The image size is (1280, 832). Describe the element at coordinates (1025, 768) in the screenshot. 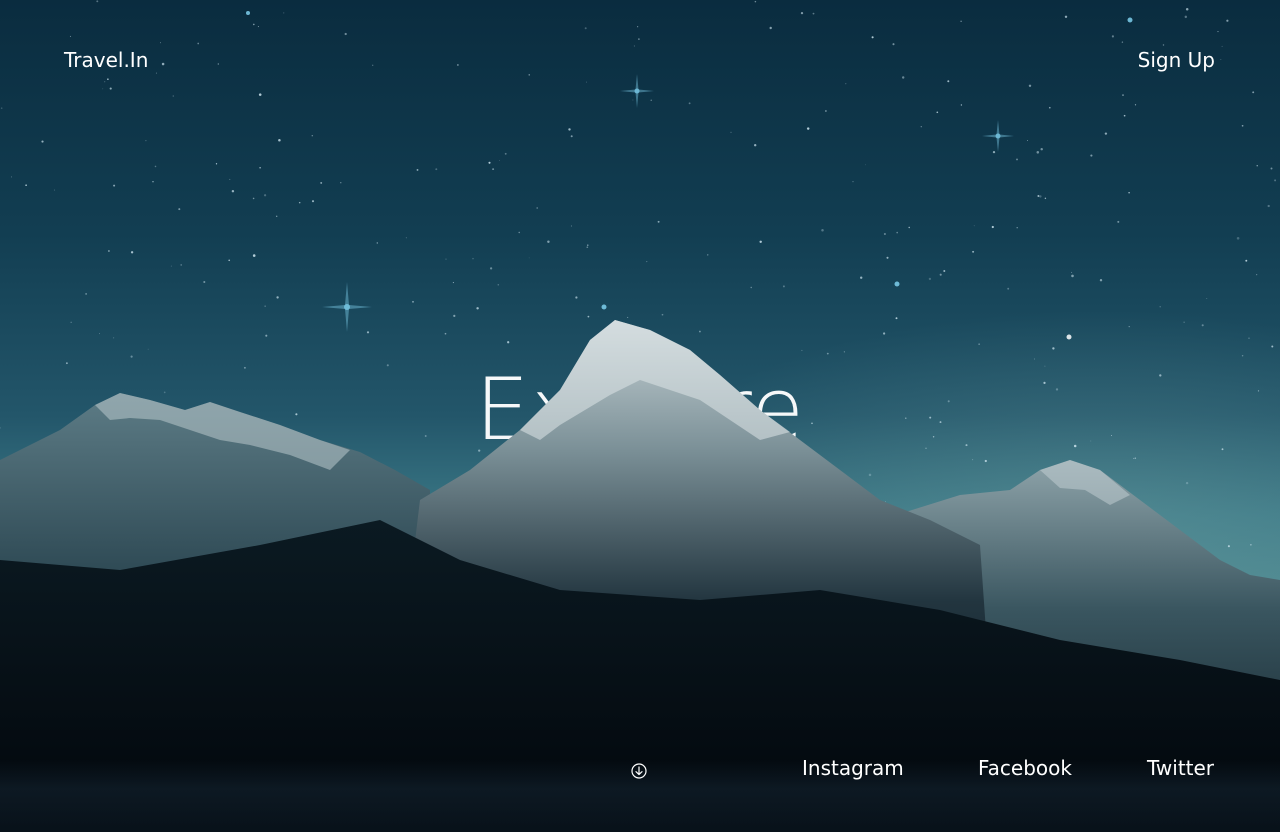

I see `facebook-link: Facebook` at that location.